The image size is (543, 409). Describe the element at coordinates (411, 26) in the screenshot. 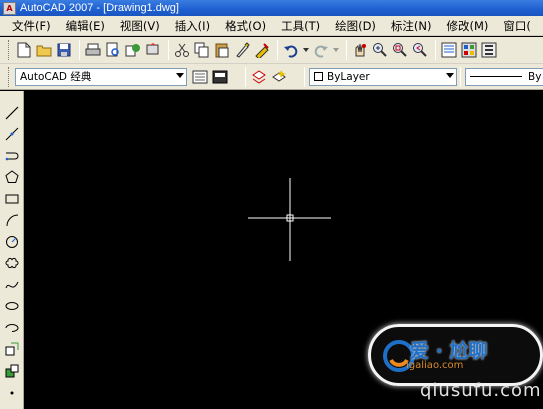

I see `menu-dimension: 标注(N)` at that location.